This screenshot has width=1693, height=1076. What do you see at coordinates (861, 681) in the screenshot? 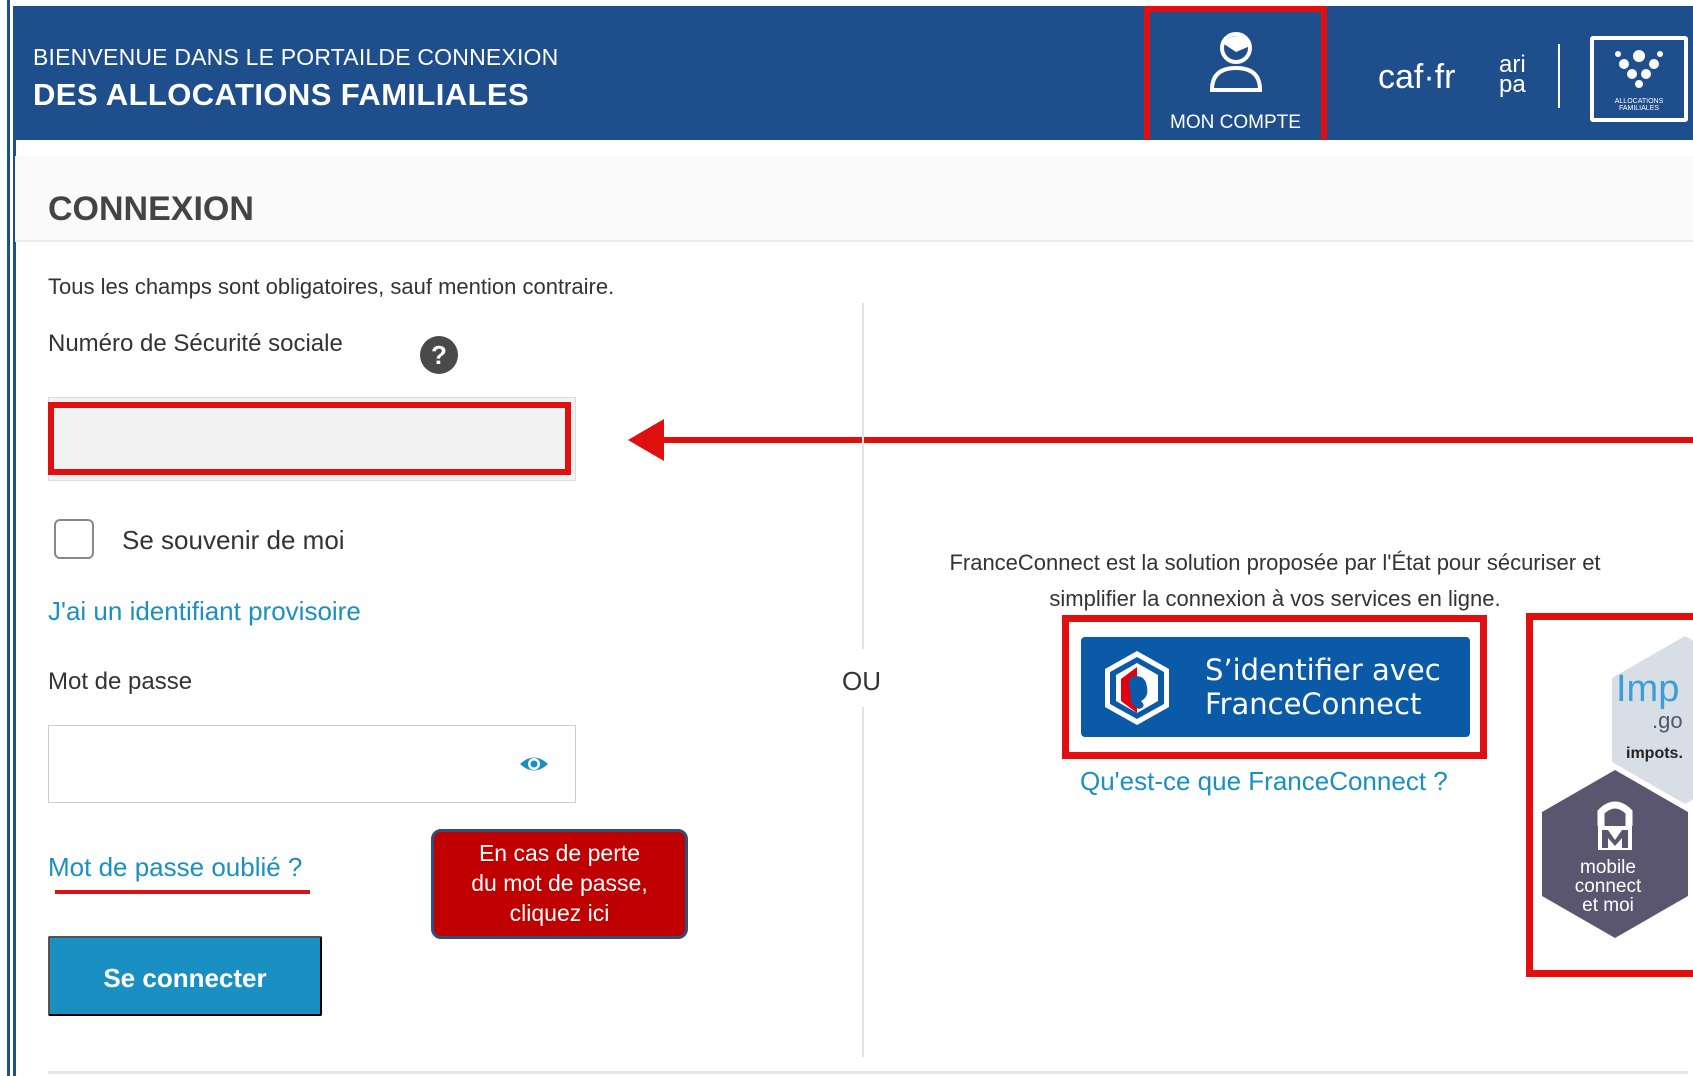
I see `or-separator-label: OU` at bounding box center [861, 681].